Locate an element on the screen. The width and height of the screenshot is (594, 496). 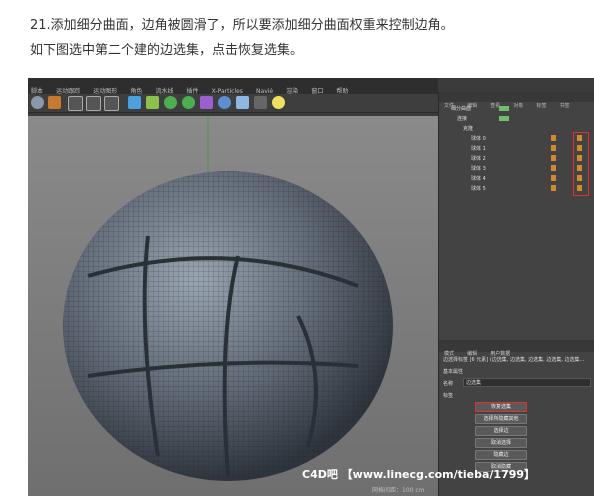
render-icon is located at coordinates (54, 102).